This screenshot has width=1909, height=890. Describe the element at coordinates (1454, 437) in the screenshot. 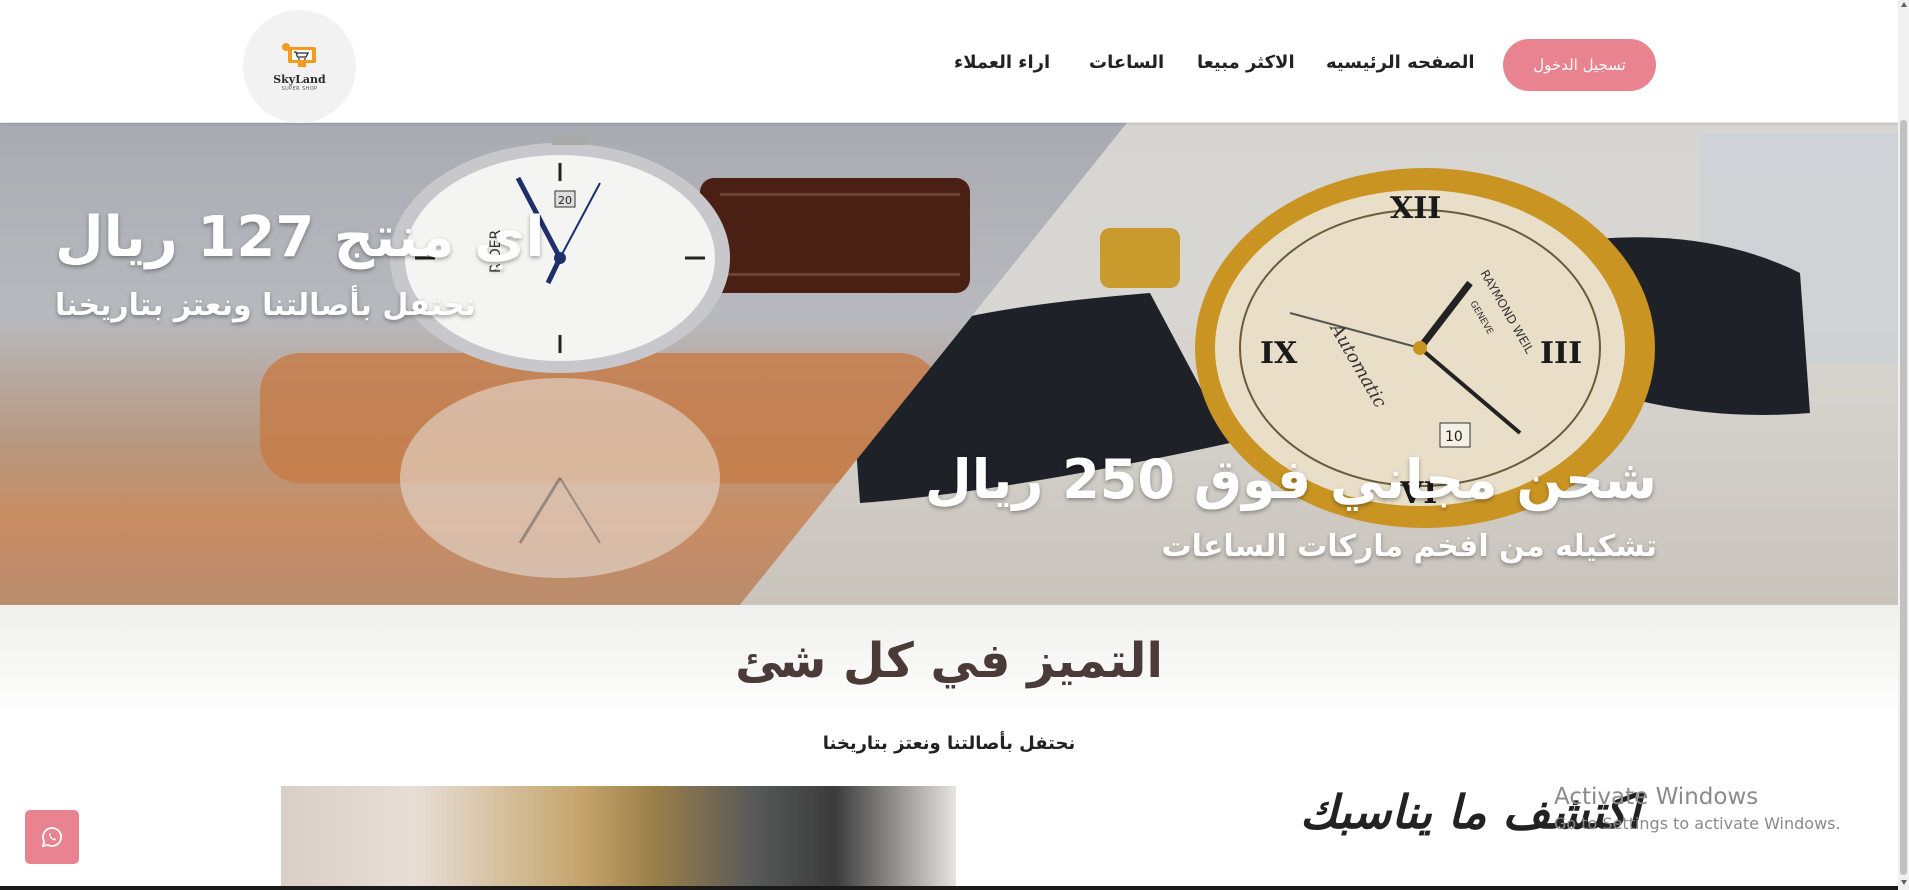

I see `right-watch-date: 10` at that location.